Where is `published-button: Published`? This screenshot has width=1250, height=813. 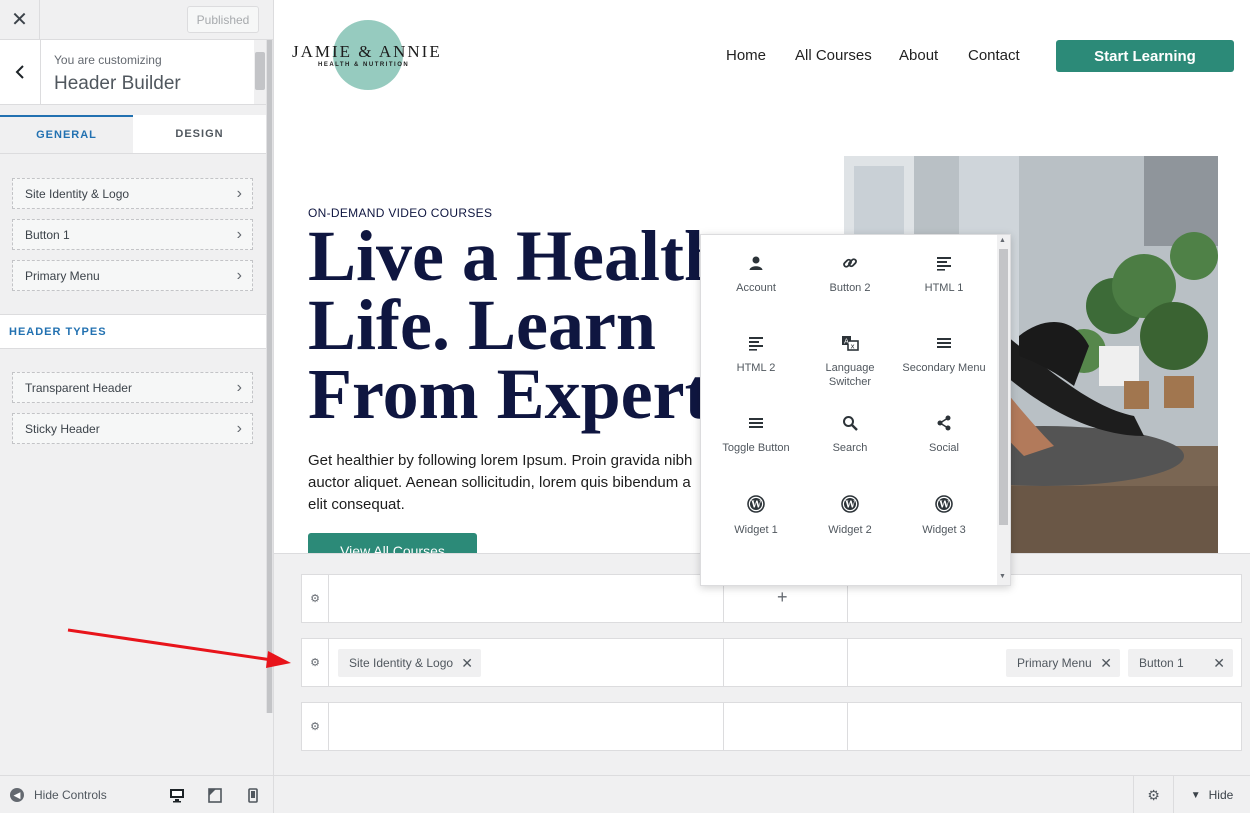 published-button: Published is located at coordinates (223, 19).